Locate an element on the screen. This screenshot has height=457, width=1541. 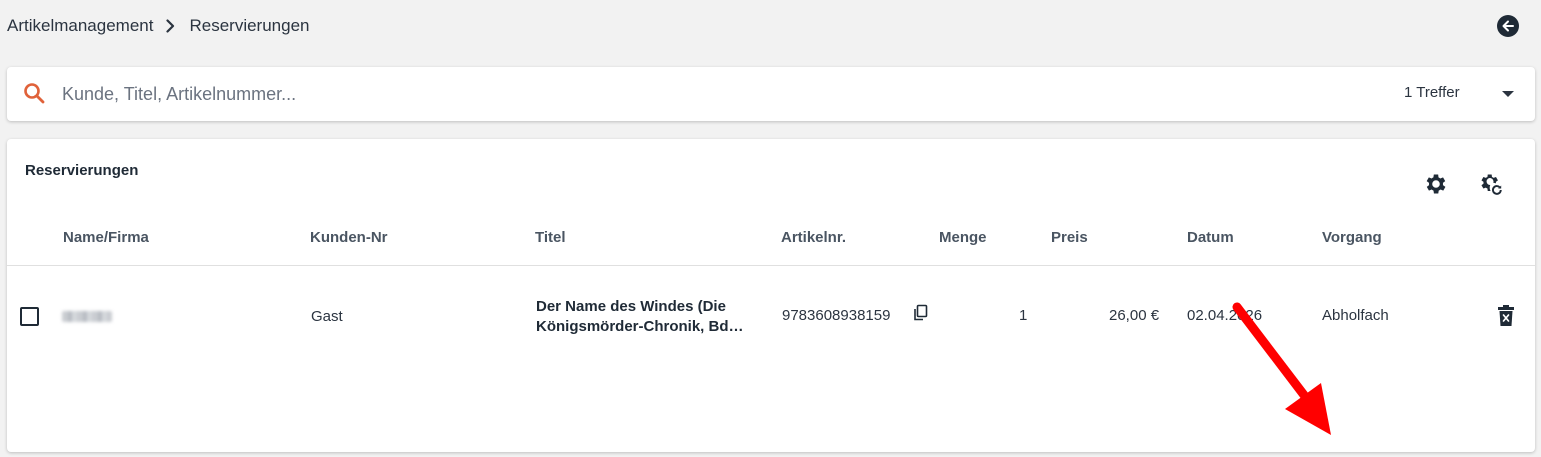
caret-down-icon is located at coordinates (1508, 94).